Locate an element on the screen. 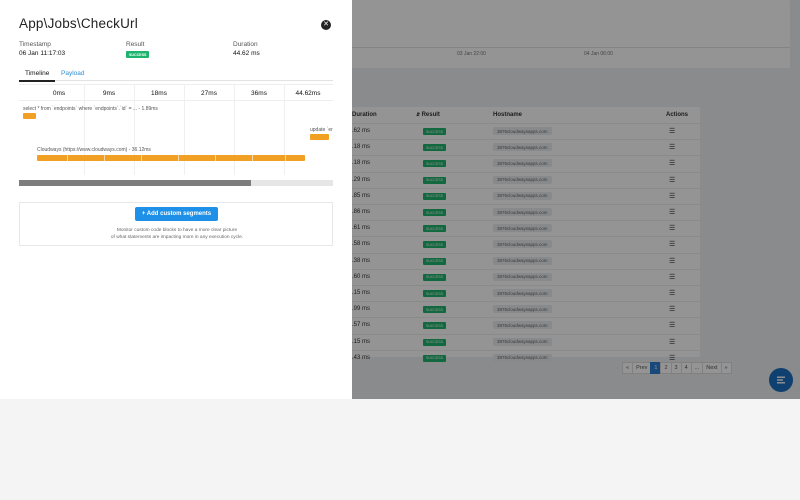  scrollbar-thumb is located at coordinates (135, 183).